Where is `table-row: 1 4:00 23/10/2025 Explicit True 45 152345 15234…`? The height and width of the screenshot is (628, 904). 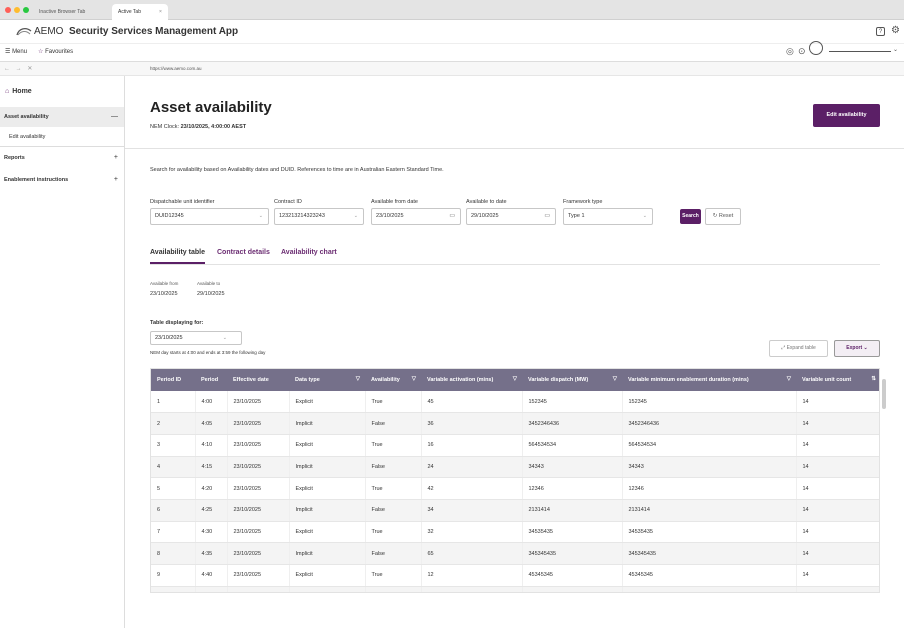 table-row: 1 4:00 23/10/2025 Explicit True 45 152345 15234… is located at coordinates (515, 402).